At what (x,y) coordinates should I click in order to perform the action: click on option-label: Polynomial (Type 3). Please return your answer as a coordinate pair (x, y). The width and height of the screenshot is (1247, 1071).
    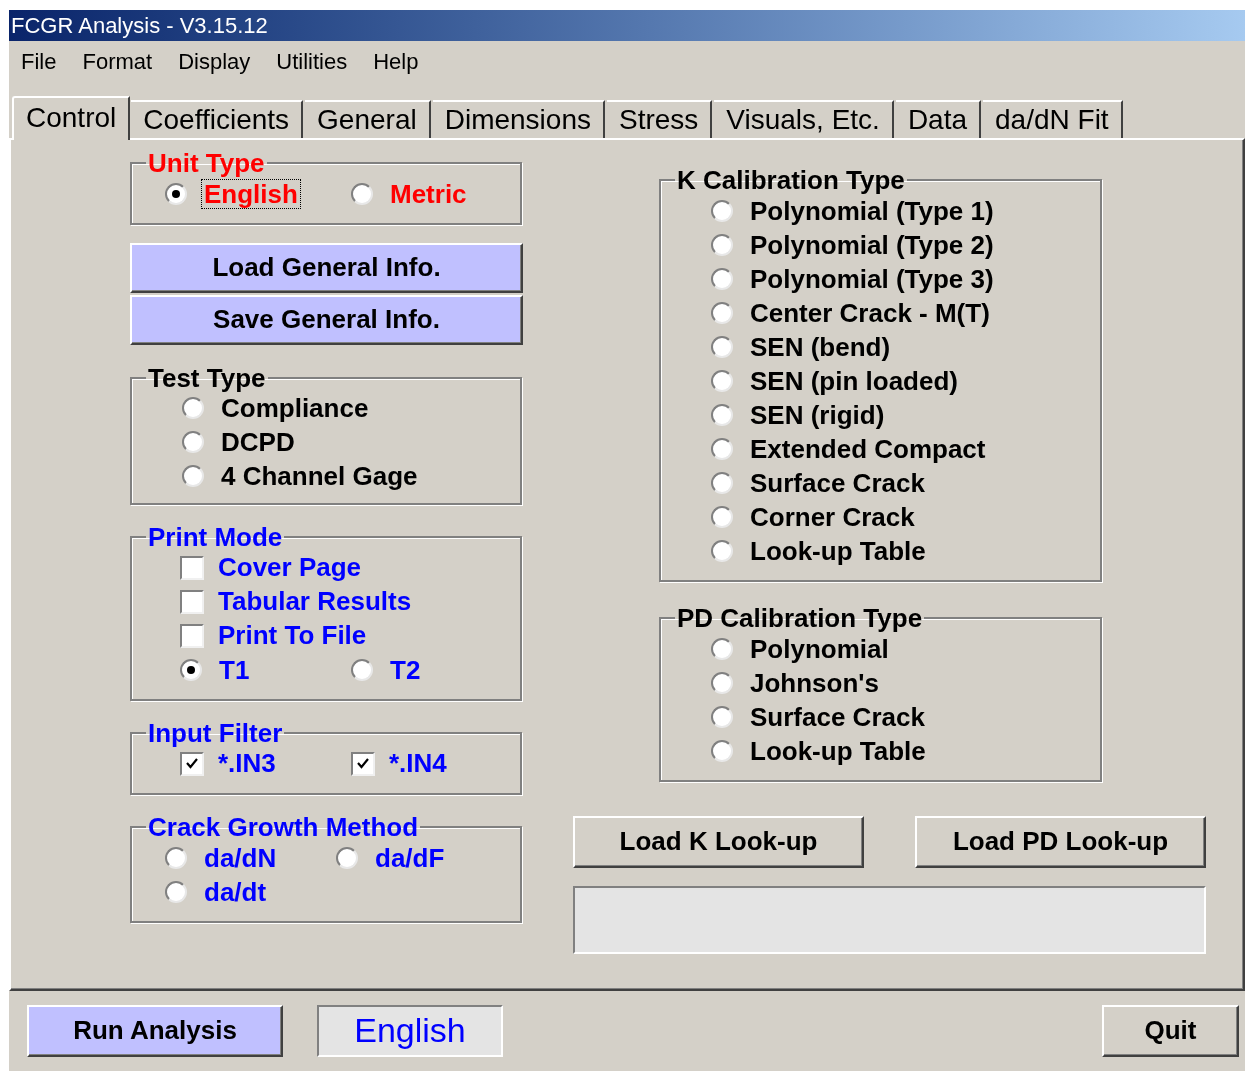
    Looking at the image, I should click on (872, 278).